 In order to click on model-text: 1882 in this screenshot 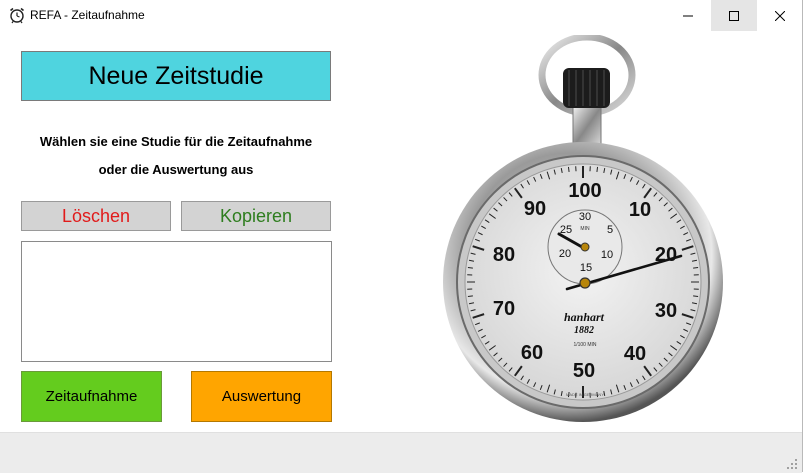, I will do `click(584, 330)`.